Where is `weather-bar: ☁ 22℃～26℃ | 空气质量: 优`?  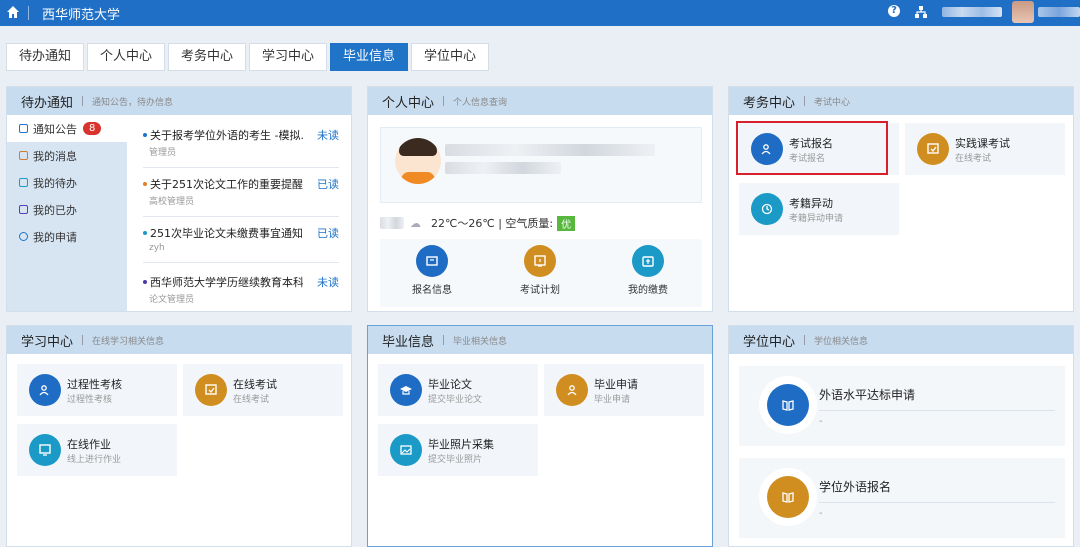 weather-bar: ☁ 22℃～26℃ | 空气质量: 优 is located at coordinates (541, 223).